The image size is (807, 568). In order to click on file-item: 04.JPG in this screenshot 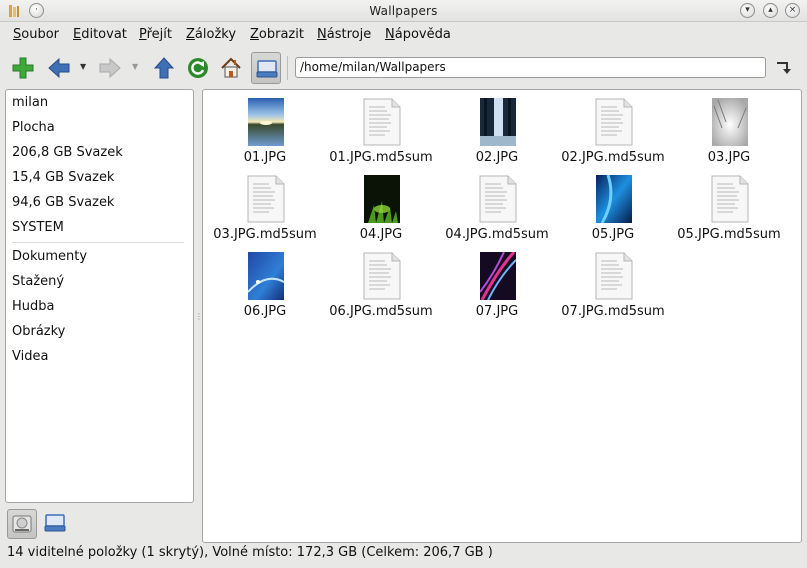, I will do `click(381, 205)`.